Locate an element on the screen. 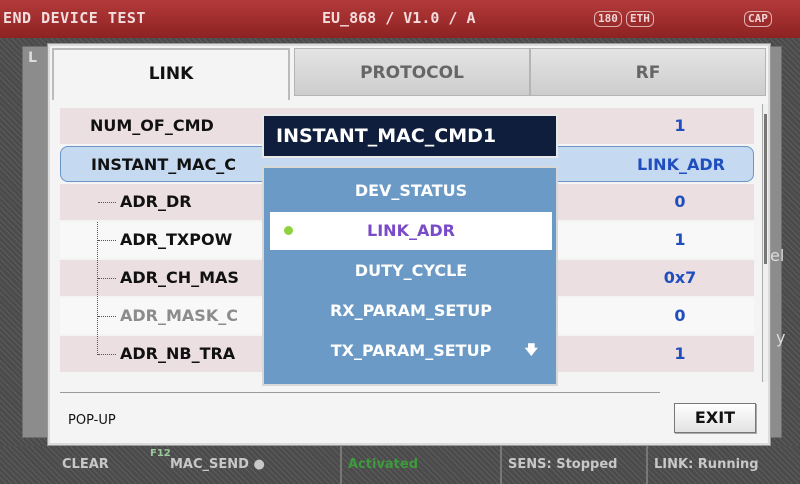 The height and width of the screenshot is (484, 800). link-status: LINK: Running is located at coordinates (702, 465).